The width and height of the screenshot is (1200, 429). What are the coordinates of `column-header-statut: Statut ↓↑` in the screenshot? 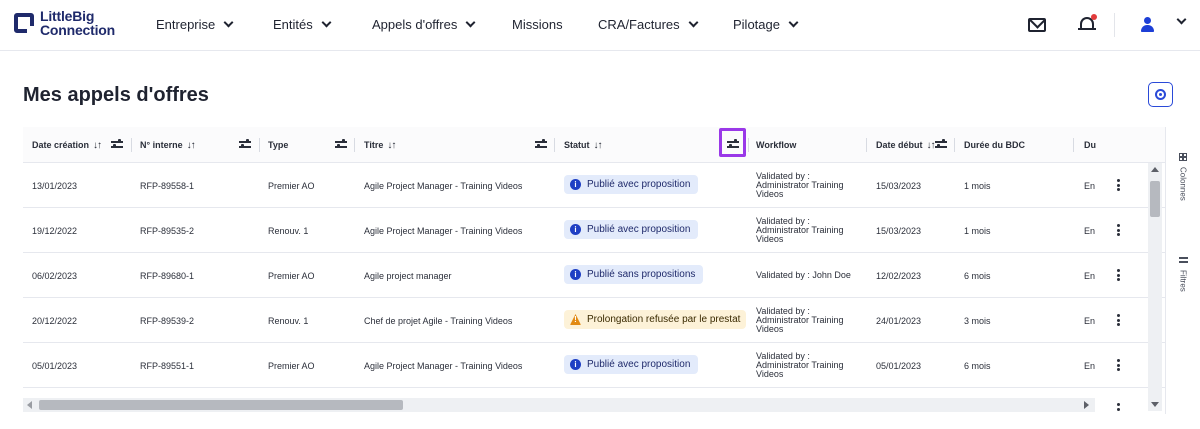 It's located at (583, 145).